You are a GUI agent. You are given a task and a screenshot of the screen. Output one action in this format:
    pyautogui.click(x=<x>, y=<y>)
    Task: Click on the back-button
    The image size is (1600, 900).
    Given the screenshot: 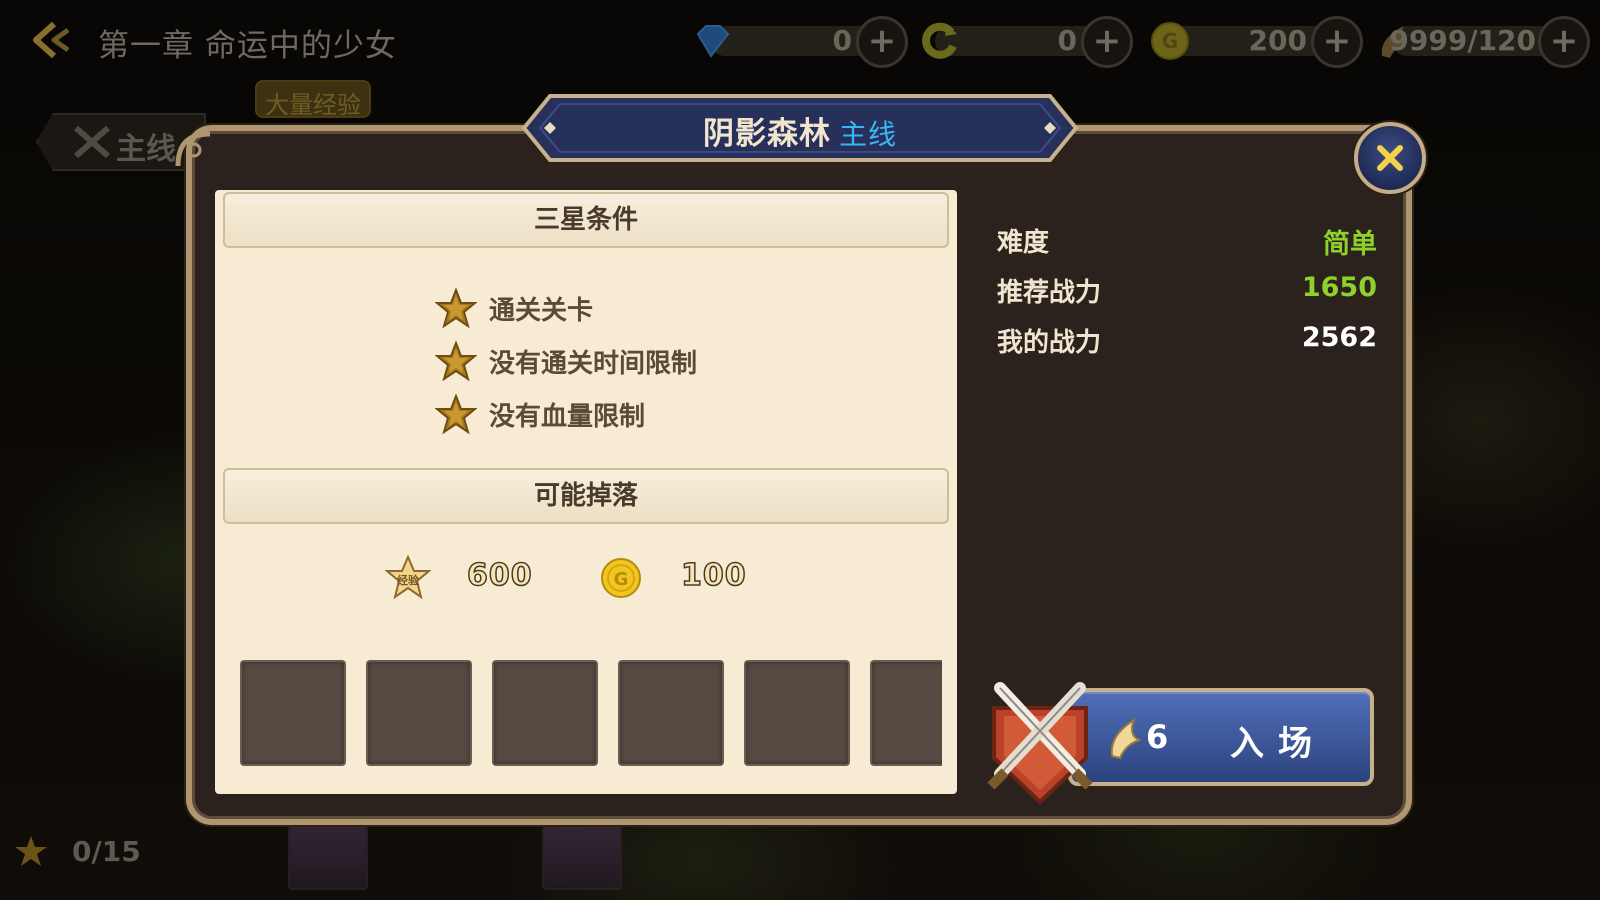 What is the action you would take?
    pyautogui.click(x=52, y=40)
    